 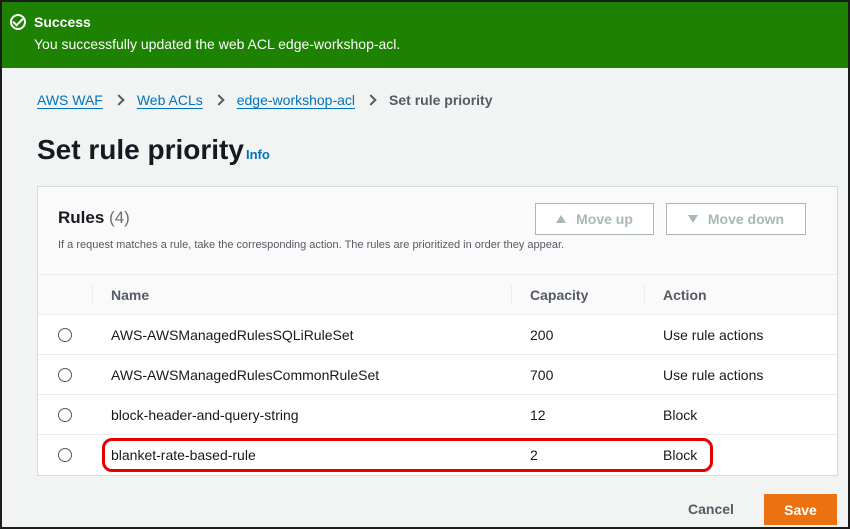 What do you see at coordinates (245, 375) in the screenshot?
I see `rule-name: AWS-AWSManagedRulesCommonRuleSet` at bounding box center [245, 375].